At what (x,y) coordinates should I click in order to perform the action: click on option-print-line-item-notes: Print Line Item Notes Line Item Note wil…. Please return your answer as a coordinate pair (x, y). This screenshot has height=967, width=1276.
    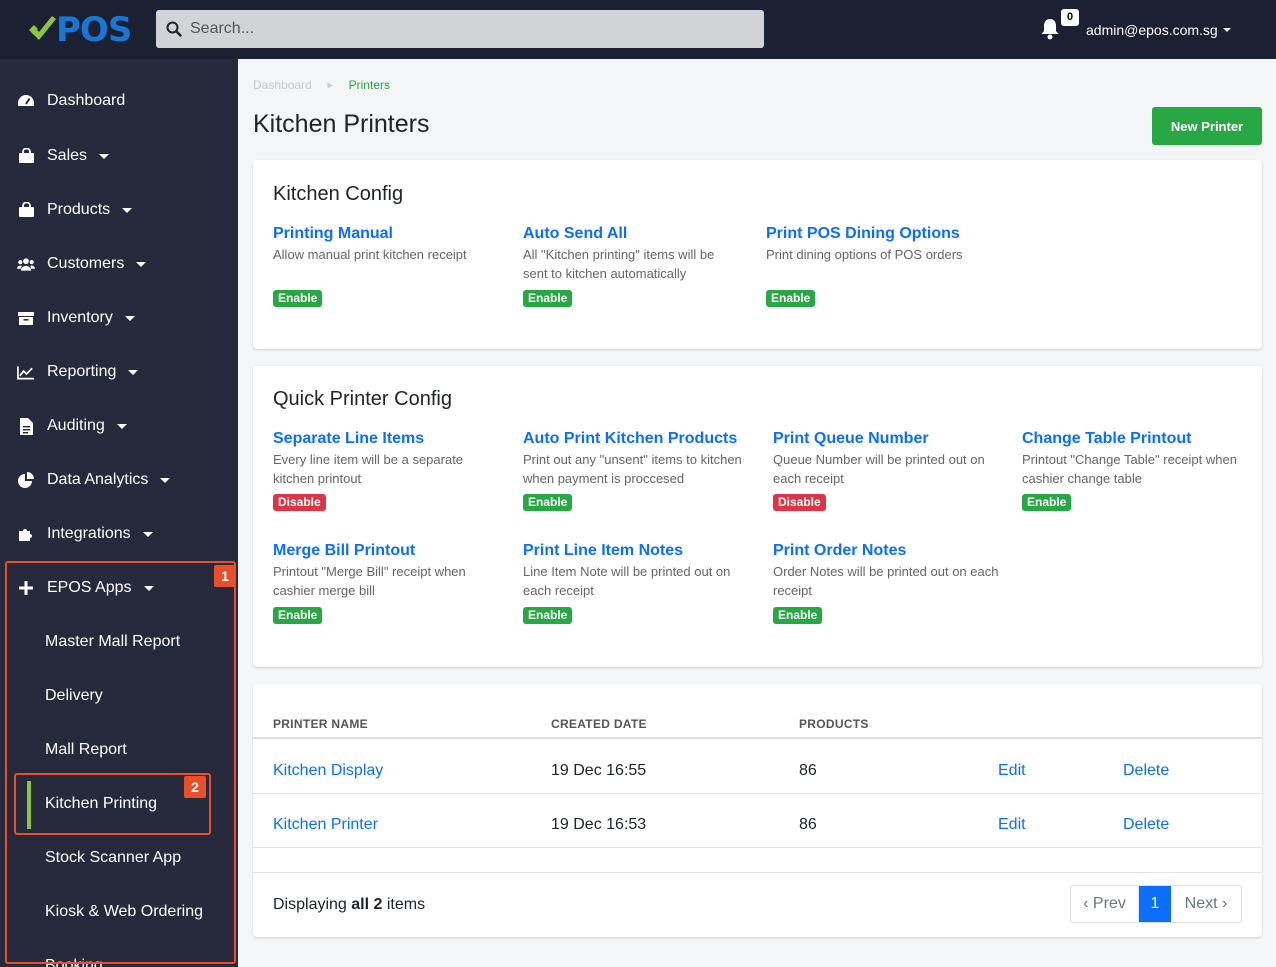
    Looking at the image, I should click on (638, 571).